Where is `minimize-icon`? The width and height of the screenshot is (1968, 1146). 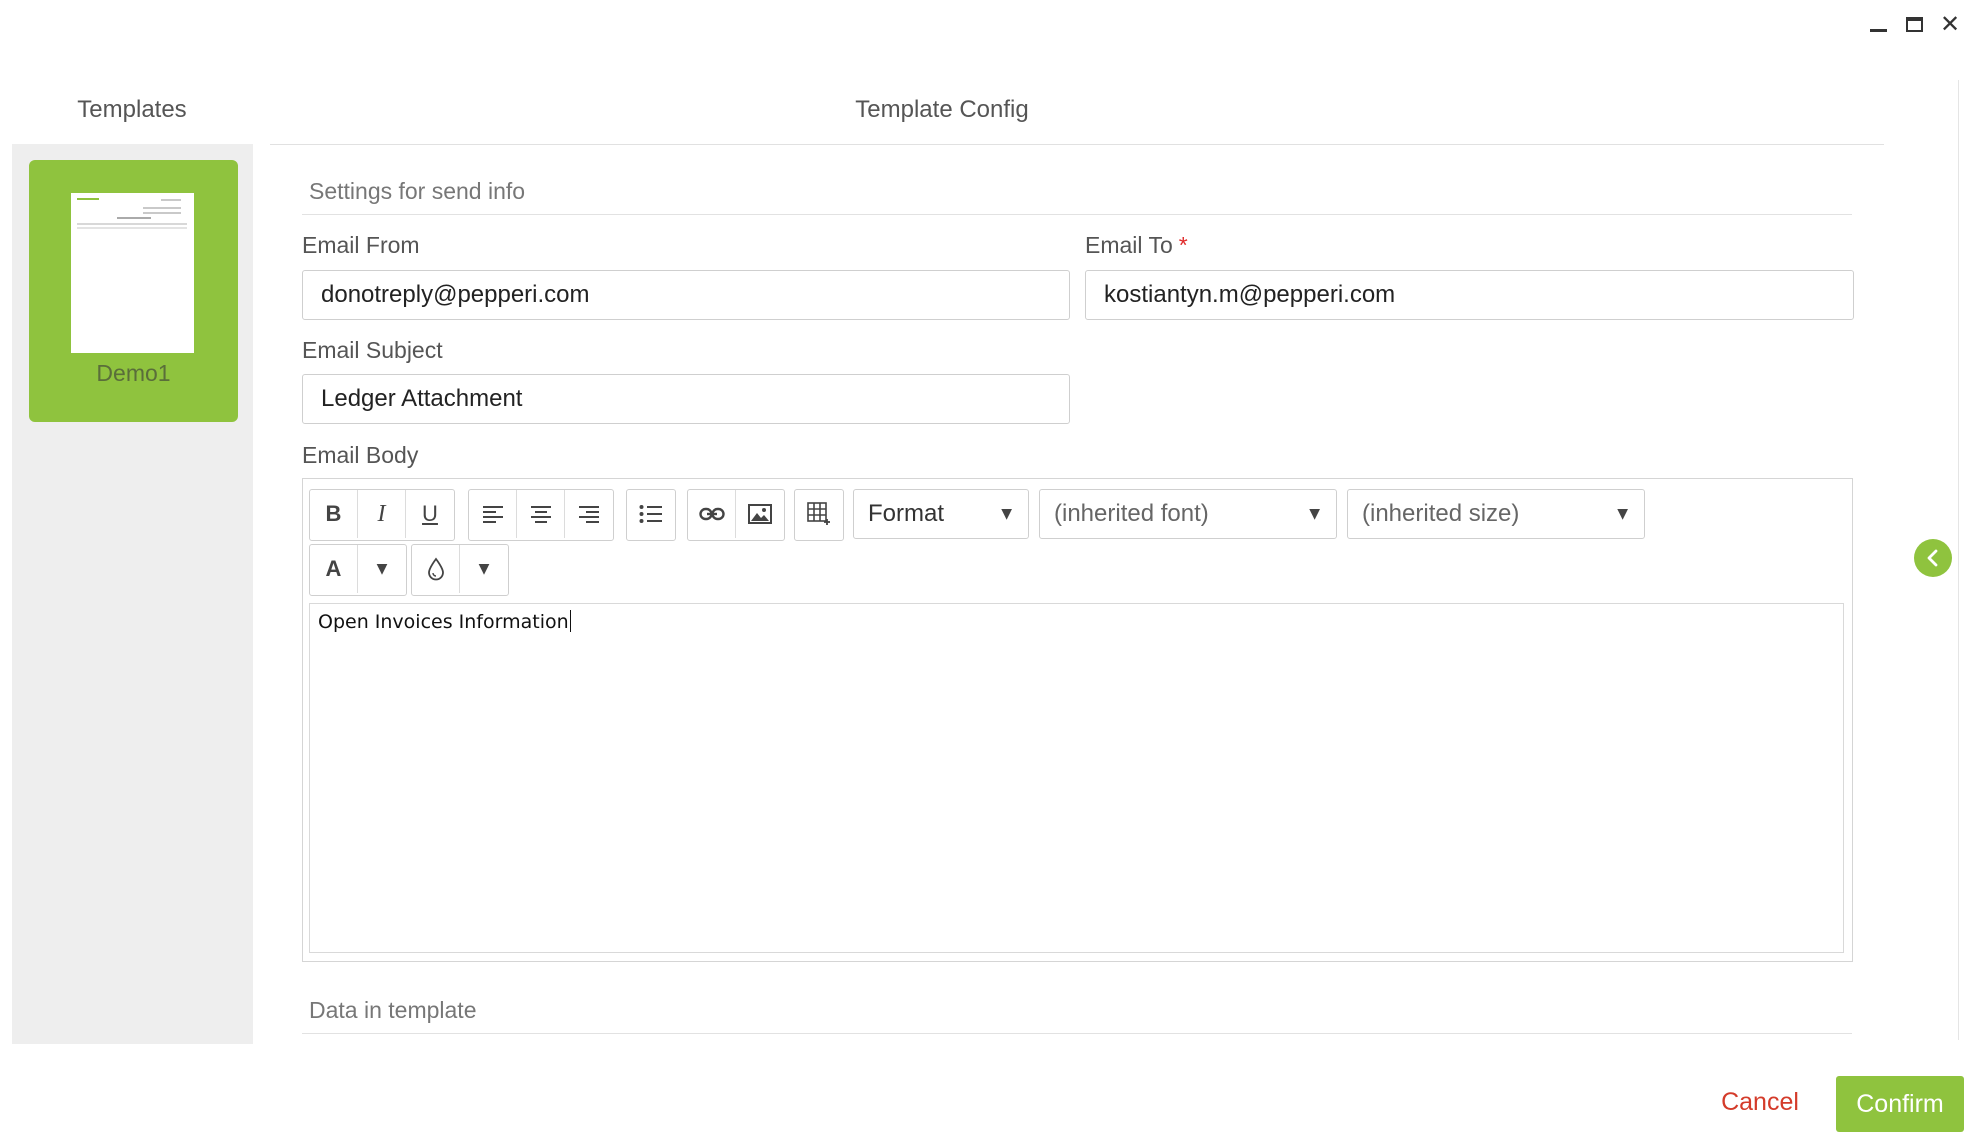 minimize-icon is located at coordinates (1878, 30).